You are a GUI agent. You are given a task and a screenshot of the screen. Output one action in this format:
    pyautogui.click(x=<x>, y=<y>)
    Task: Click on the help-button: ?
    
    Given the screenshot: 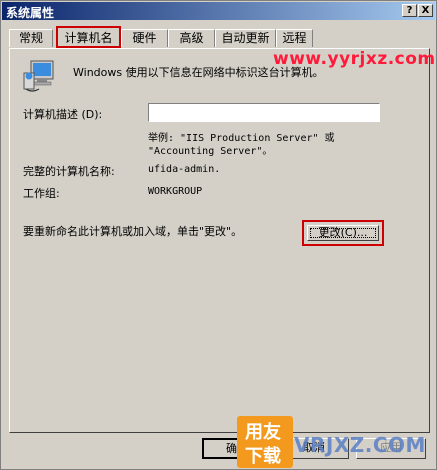 What is the action you would take?
    pyautogui.click(x=409, y=10)
    